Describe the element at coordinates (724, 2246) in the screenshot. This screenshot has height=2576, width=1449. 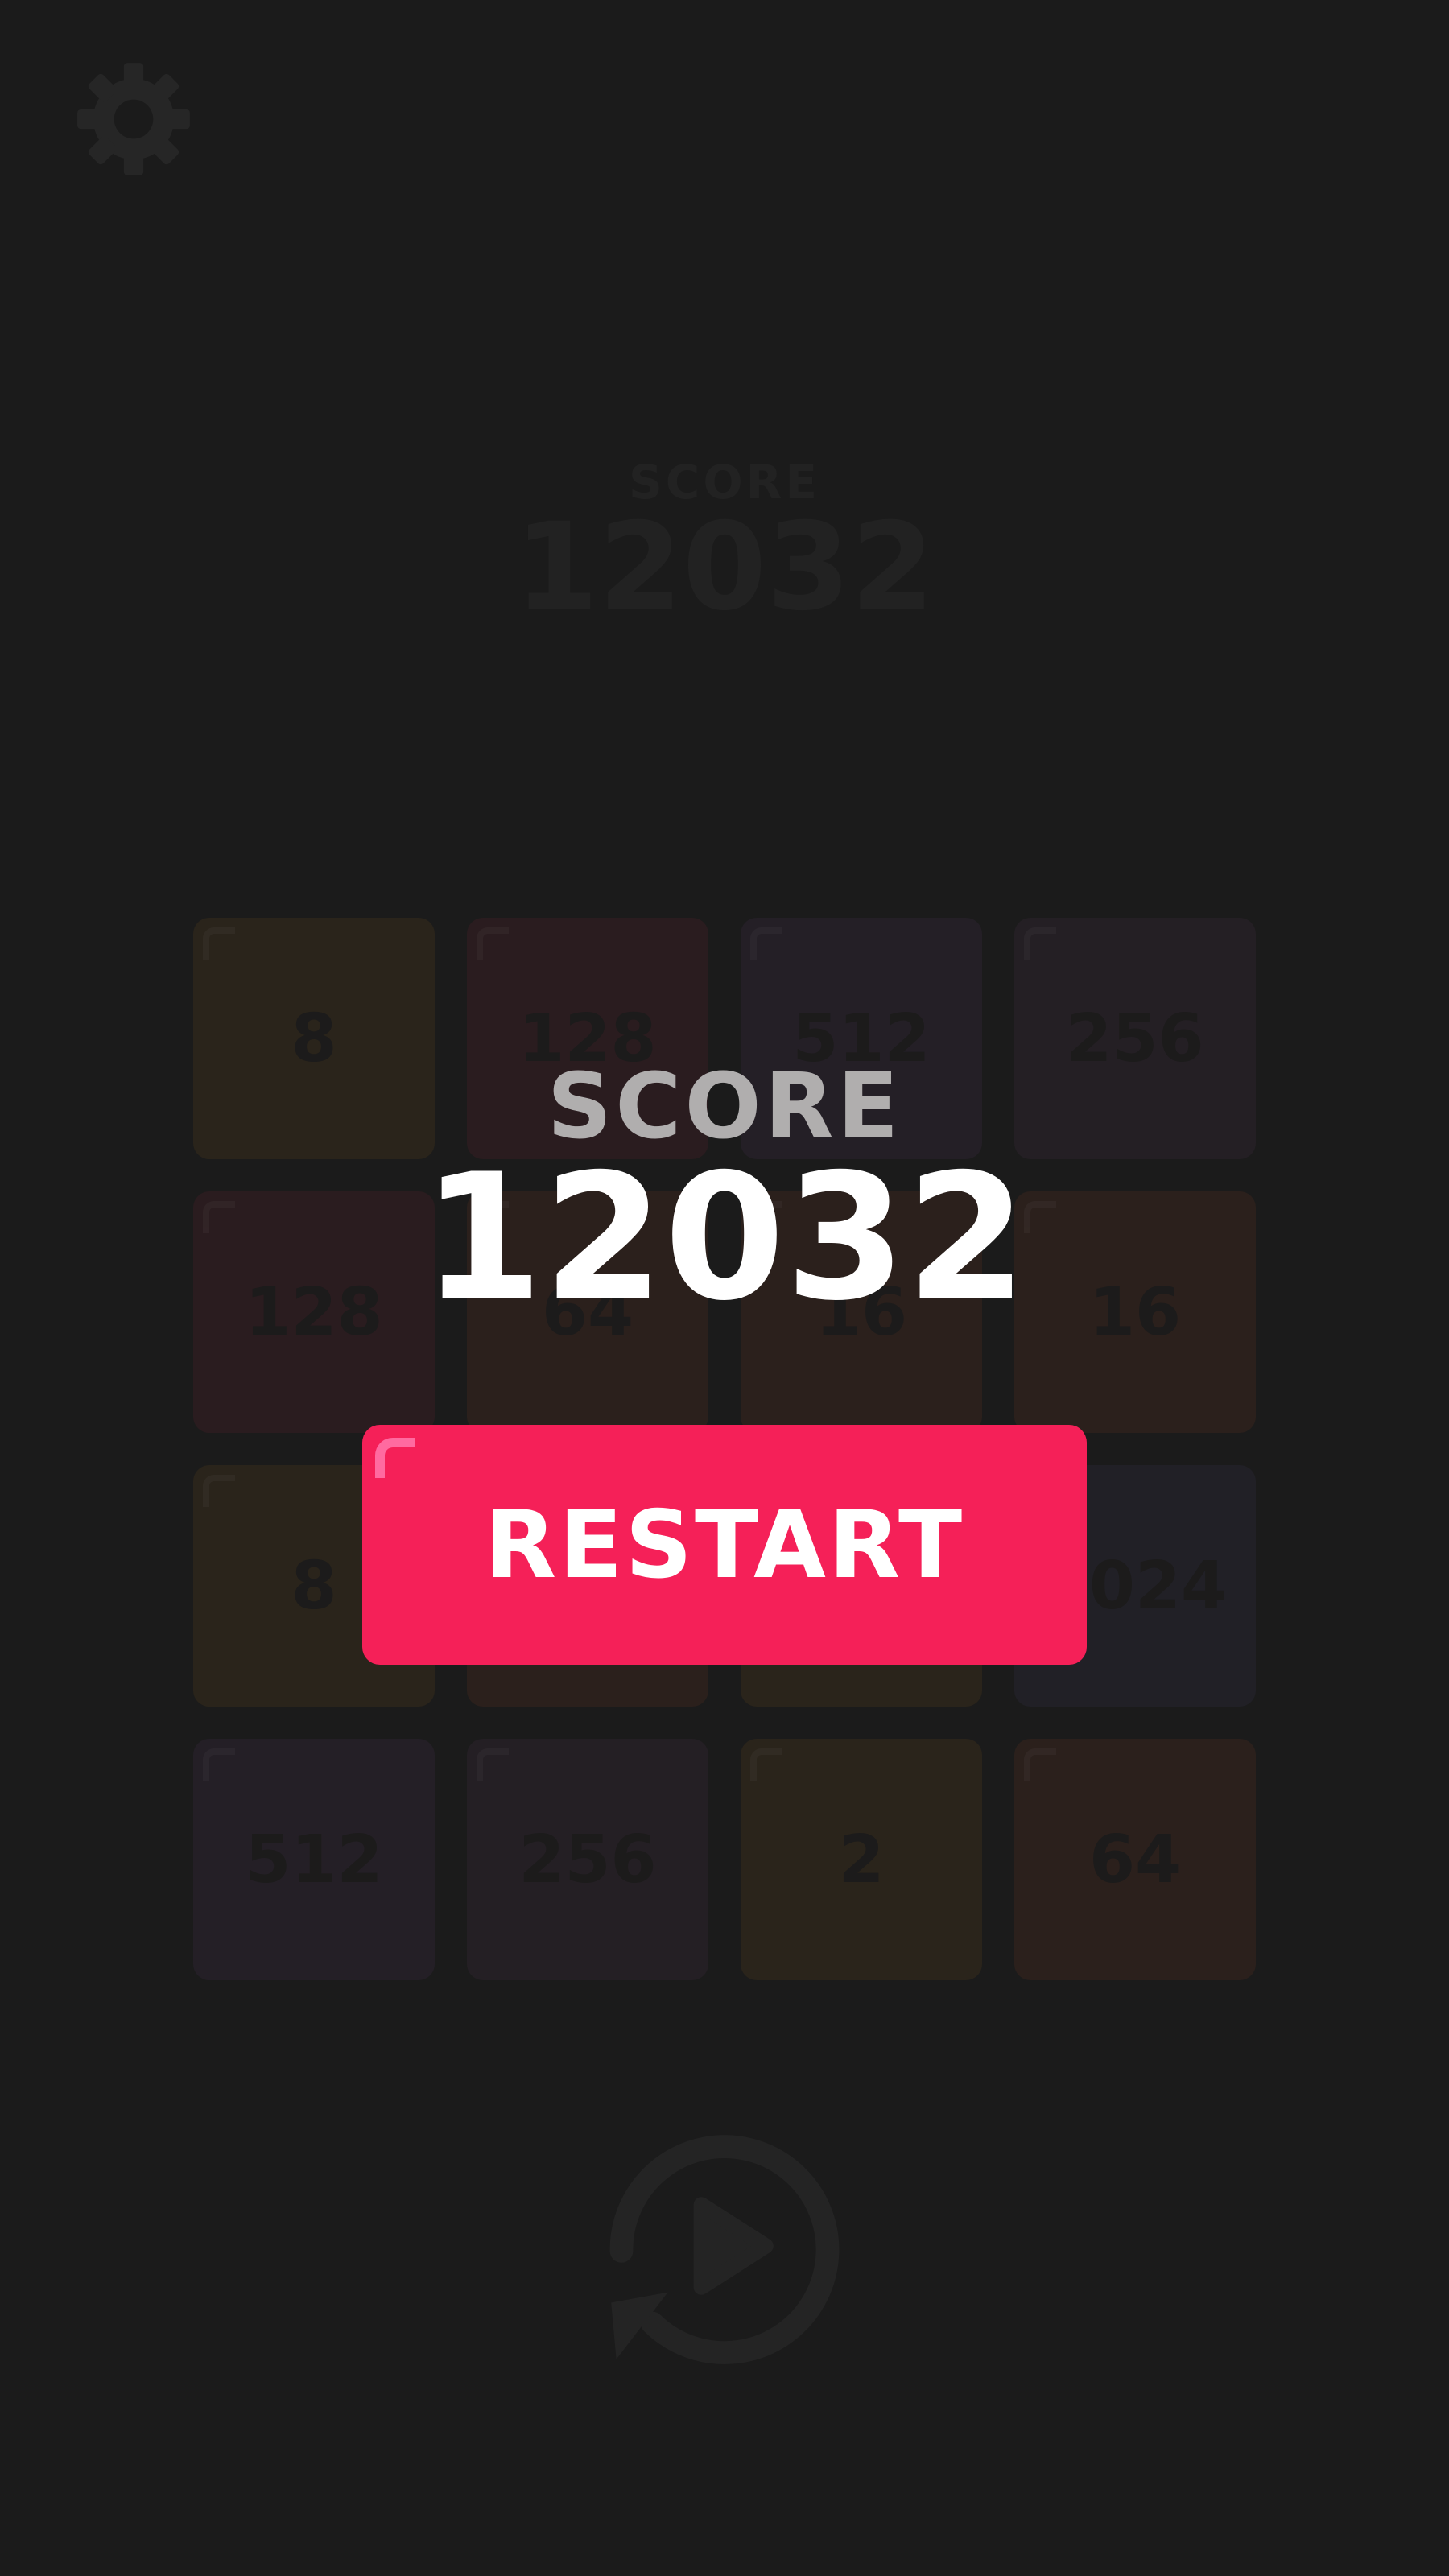
I see `replay-icon` at that location.